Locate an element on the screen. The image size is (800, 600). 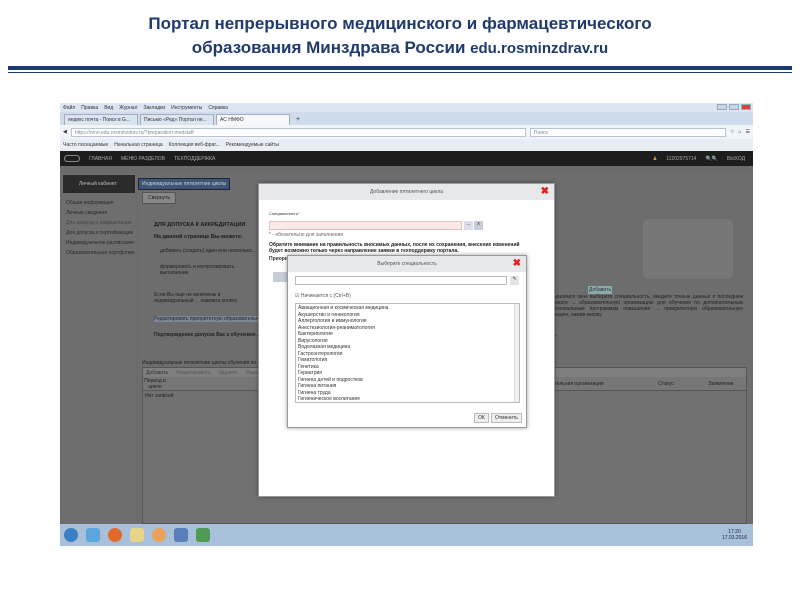
logout-link: ВЫХОД is located at coordinates (736, 159).